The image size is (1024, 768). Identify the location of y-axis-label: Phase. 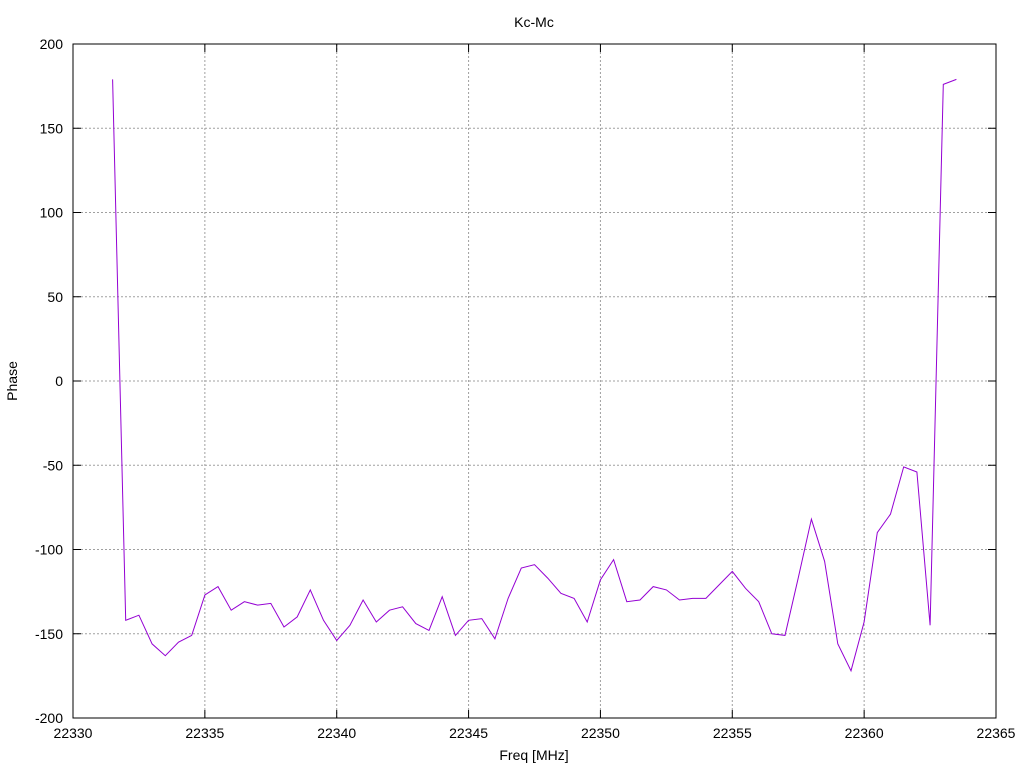
(12, 381).